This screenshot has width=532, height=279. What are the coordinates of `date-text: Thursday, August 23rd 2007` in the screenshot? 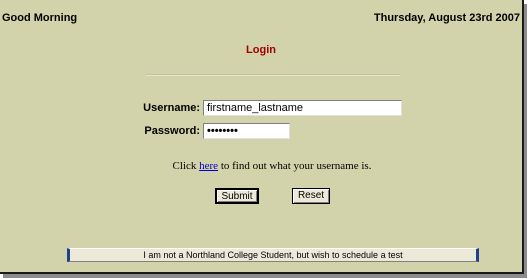 It's located at (446, 18).